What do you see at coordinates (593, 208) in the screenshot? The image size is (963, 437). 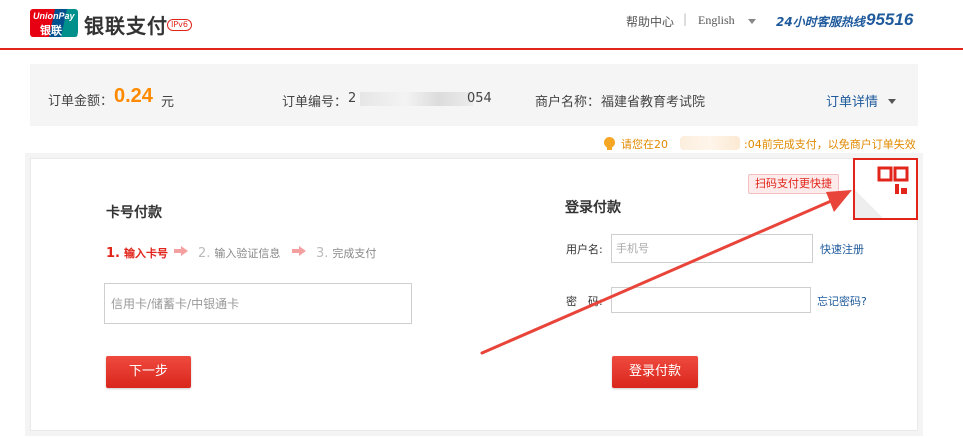 I see `login-pay-title: 登录付款` at bounding box center [593, 208].